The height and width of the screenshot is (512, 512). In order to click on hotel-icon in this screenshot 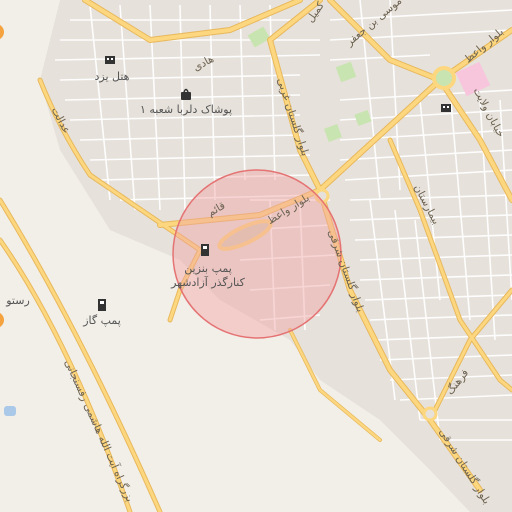, I will do `click(110, 60)`.